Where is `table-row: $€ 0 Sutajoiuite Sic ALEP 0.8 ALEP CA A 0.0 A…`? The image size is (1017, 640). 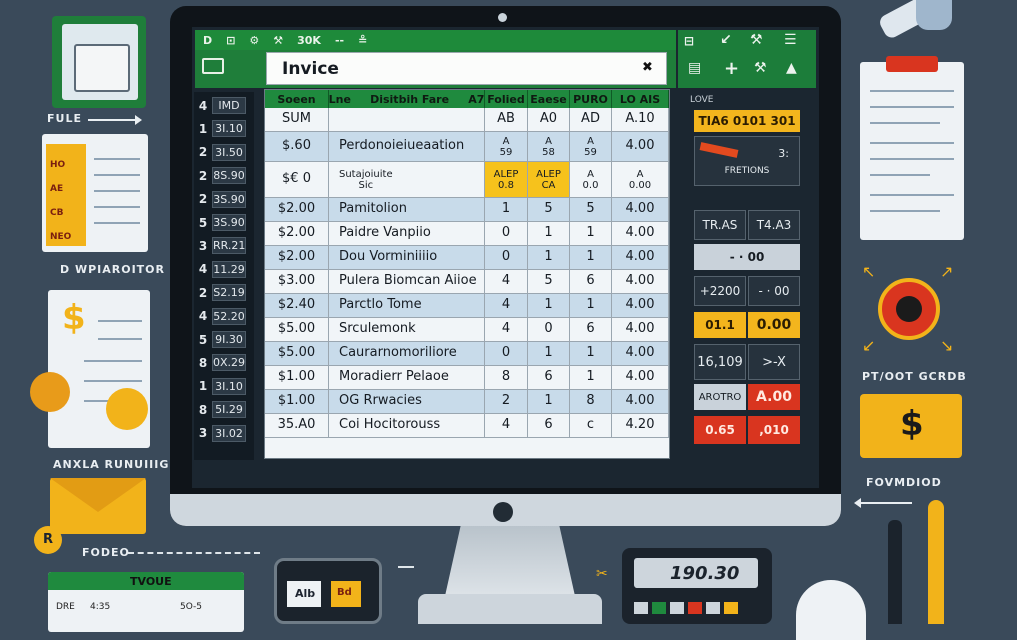 table-row: $€ 0 Sutajoiuite Sic ALEP 0.8 ALEP CA A 0.0 A… is located at coordinates (467, 180).